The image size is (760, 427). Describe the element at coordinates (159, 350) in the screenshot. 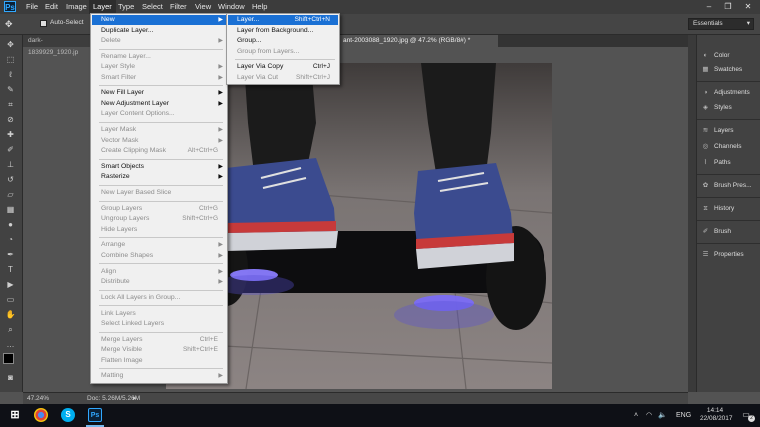

I see `menu-item-merge-visible: Merge Visible Shift+Ctrl+E` at that location.